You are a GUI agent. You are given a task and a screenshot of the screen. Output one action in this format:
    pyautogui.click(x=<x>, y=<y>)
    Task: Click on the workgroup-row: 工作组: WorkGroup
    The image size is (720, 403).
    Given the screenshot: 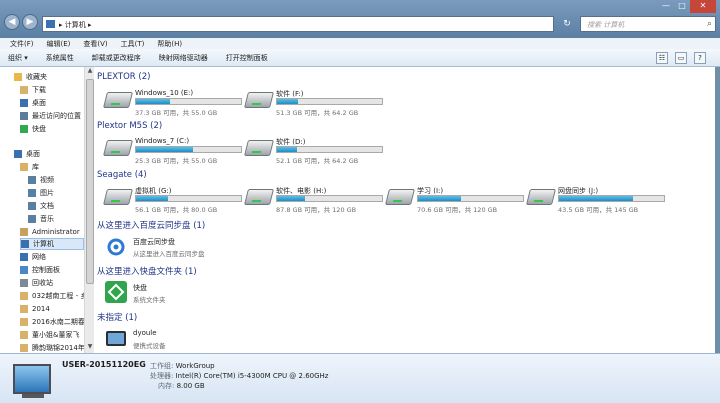 What is the action you would take?
    pyautogui.click(x=182, y=366)
    